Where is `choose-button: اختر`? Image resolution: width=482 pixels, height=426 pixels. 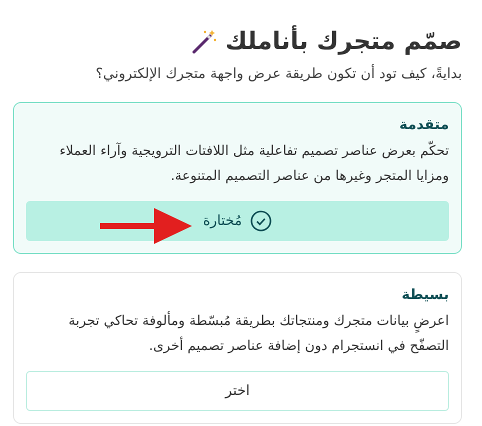
choose-button: اختر is located at coordinates (237, 391).